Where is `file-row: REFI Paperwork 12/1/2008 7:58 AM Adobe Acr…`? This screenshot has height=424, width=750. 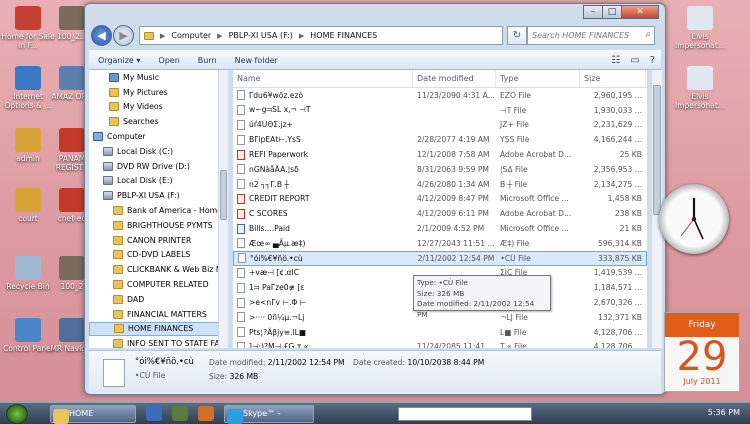 file-row: REFI Paperwork 12/1/2008 7:58 AM Adobe Acr… is located at coordinates (440, 154).